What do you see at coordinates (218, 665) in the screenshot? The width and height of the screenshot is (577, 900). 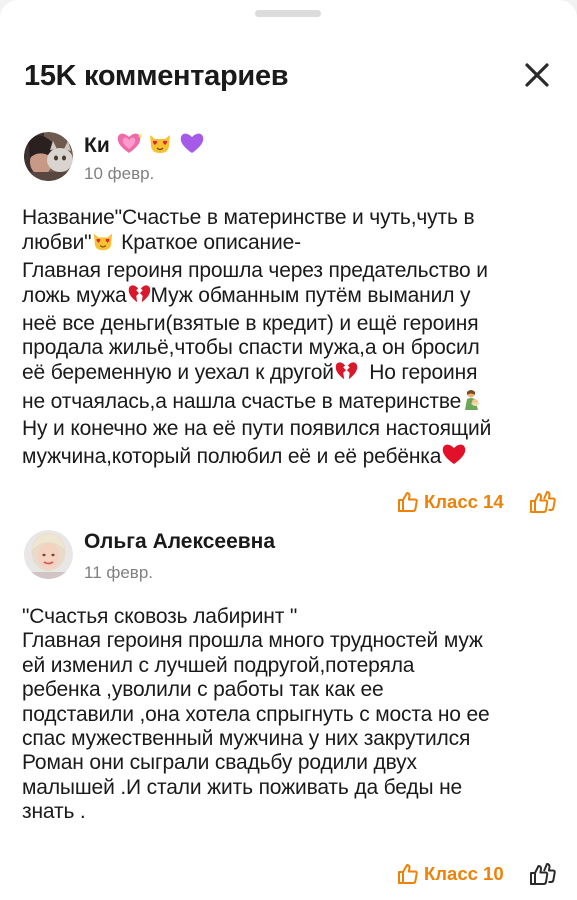 I see `comment-line: ей изменил с лучшей подругой,потеряла` at bounding box center [218, 665].